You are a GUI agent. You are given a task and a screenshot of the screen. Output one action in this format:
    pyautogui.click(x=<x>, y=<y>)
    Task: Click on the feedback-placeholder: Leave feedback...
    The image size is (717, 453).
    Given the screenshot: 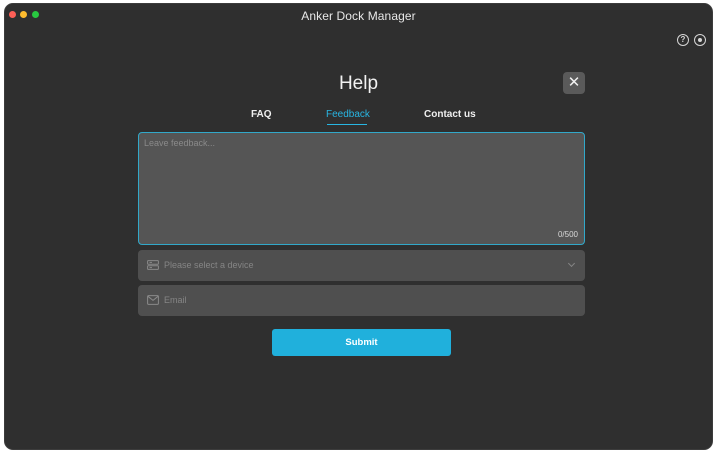 What is the action you would take?
    pyautogui.click(x=180, y=143)
    